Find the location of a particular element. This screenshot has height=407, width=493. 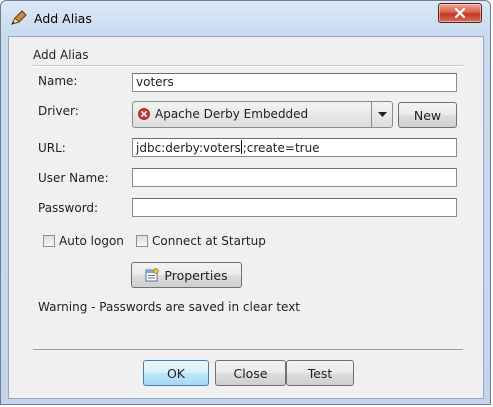

connect-at-startup-label: Connect at Startup is located at coordinates (209, 241).